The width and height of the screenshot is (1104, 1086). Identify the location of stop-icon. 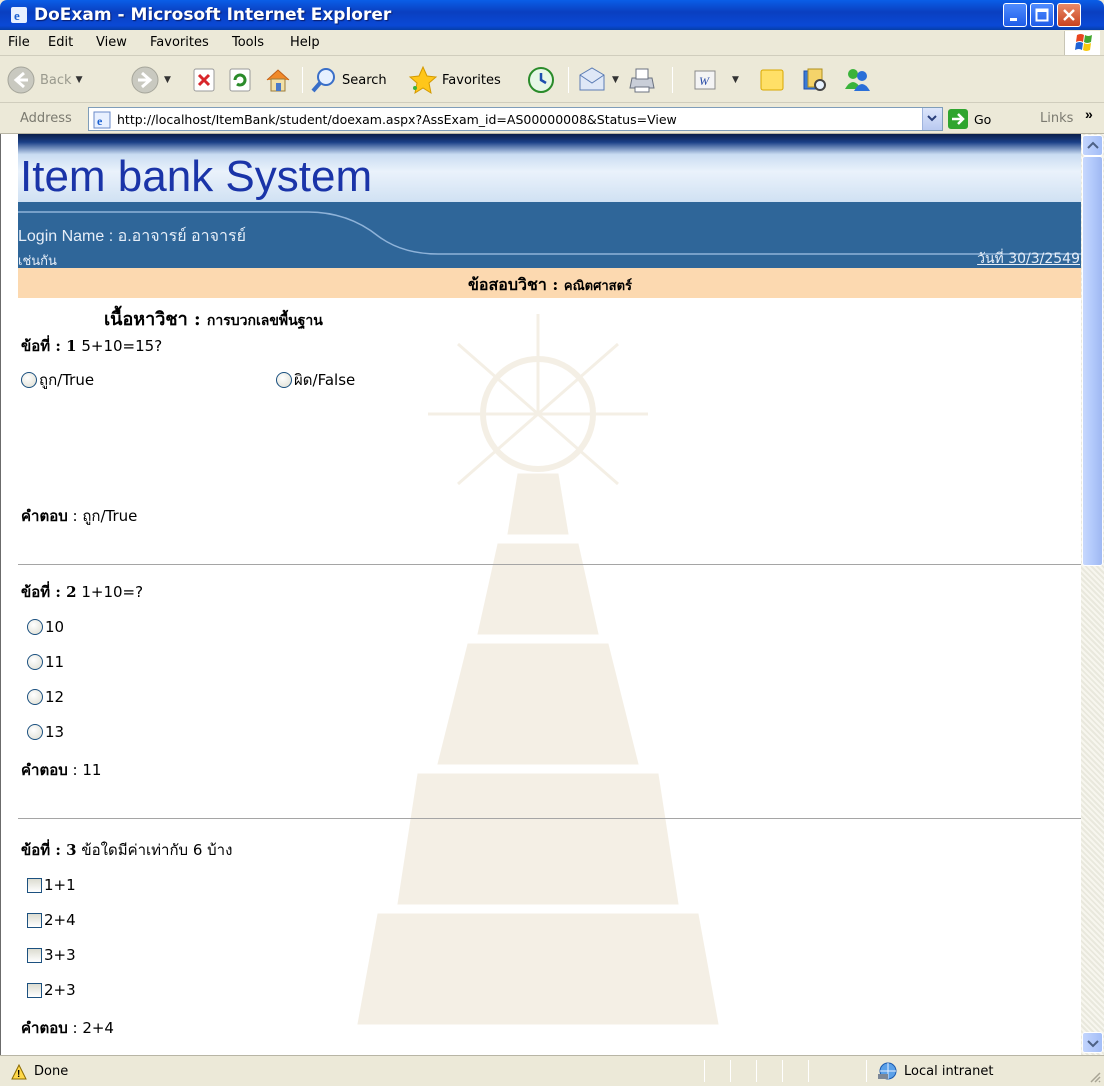
(204, 80).